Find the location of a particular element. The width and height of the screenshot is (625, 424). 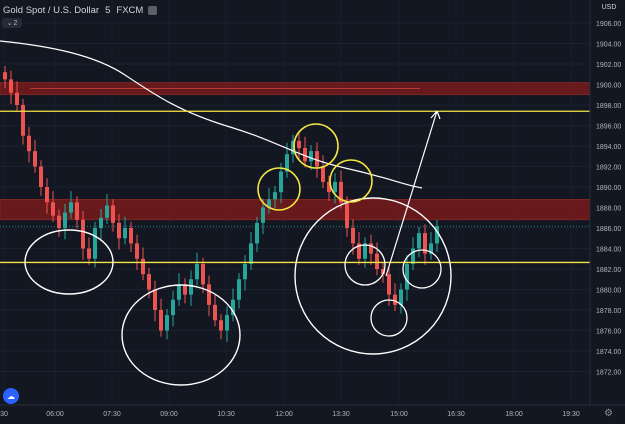

price-tick-label: 1906.00 is located at coordinates (608, 24).